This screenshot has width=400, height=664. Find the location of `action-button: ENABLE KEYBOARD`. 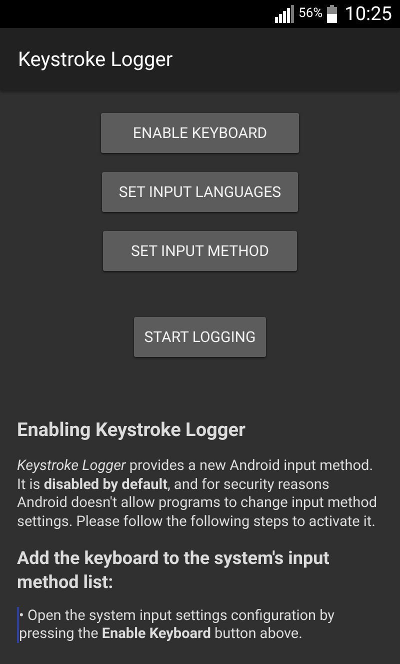

action-button: ENABLE KEYBOARD is located at coordinates (200, 133).